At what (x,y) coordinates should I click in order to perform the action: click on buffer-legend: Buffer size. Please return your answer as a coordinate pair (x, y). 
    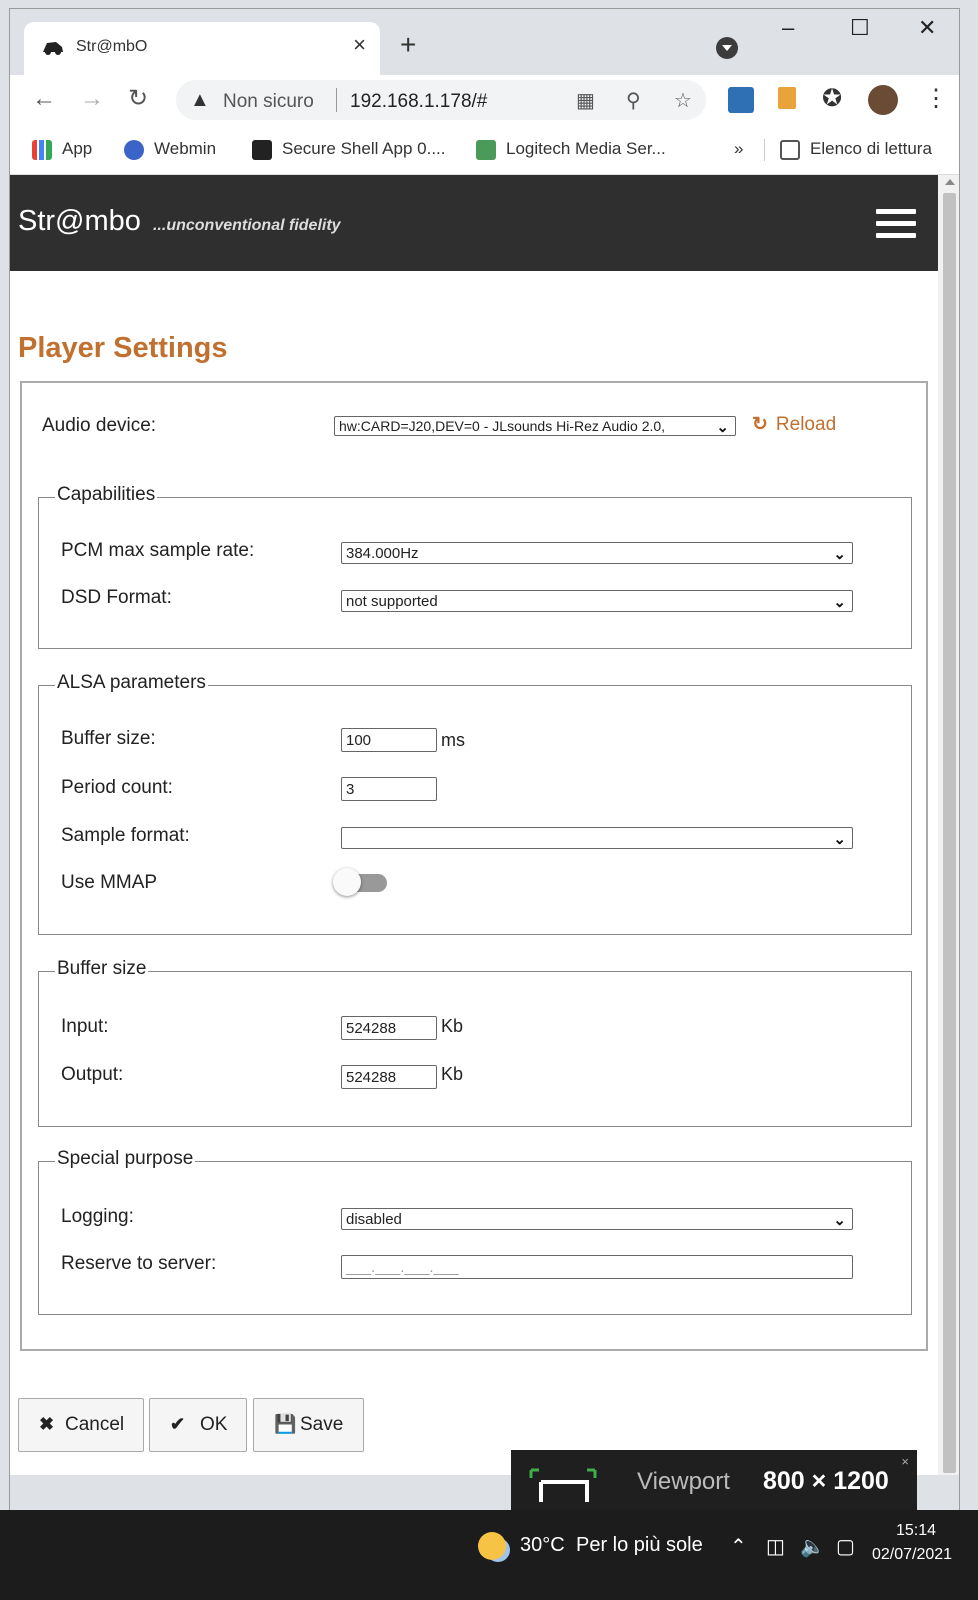
    Looking at the image, I should click on (102, 969).